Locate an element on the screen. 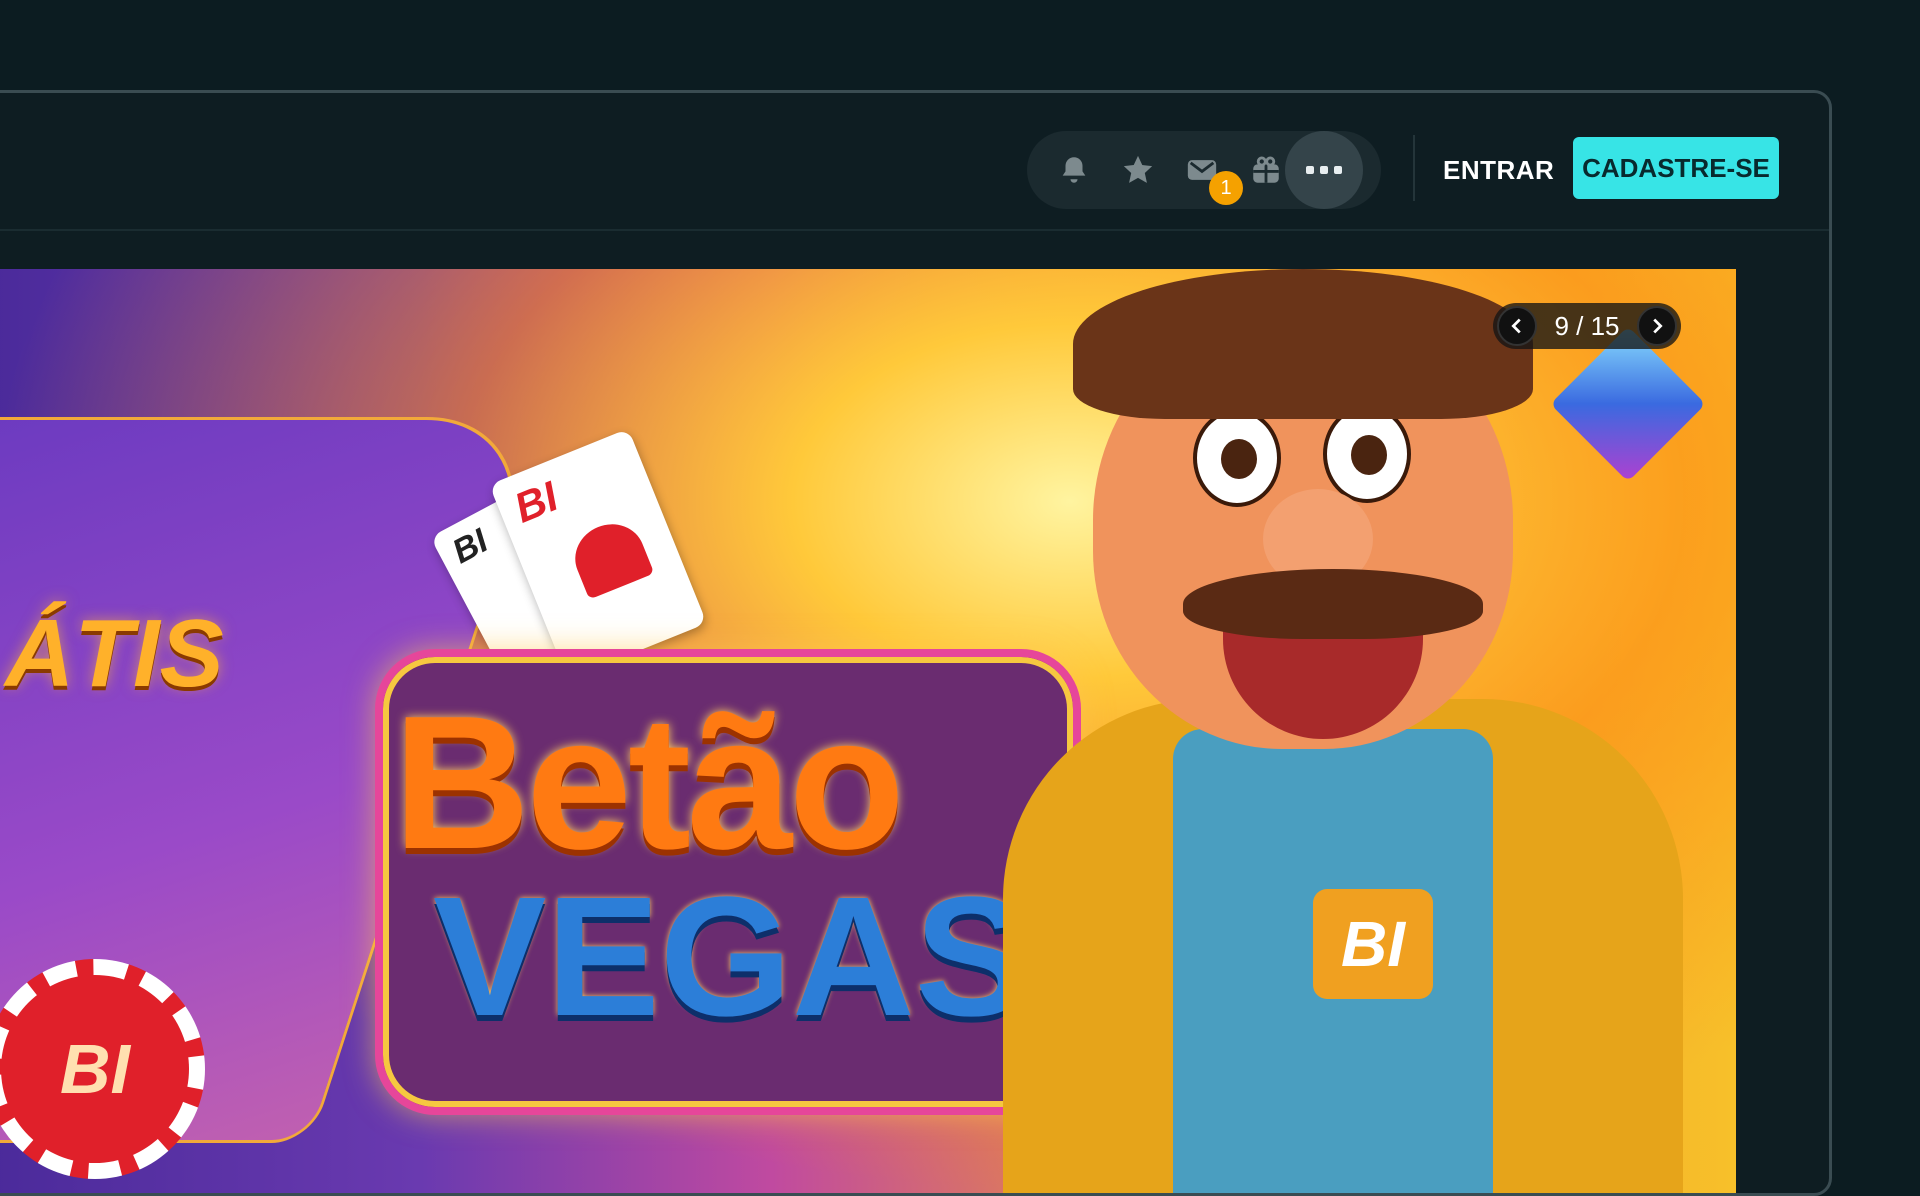 The height and width of the screenshot is (1196, 1920). mascot-hair is located at coordinates (1303, 344).